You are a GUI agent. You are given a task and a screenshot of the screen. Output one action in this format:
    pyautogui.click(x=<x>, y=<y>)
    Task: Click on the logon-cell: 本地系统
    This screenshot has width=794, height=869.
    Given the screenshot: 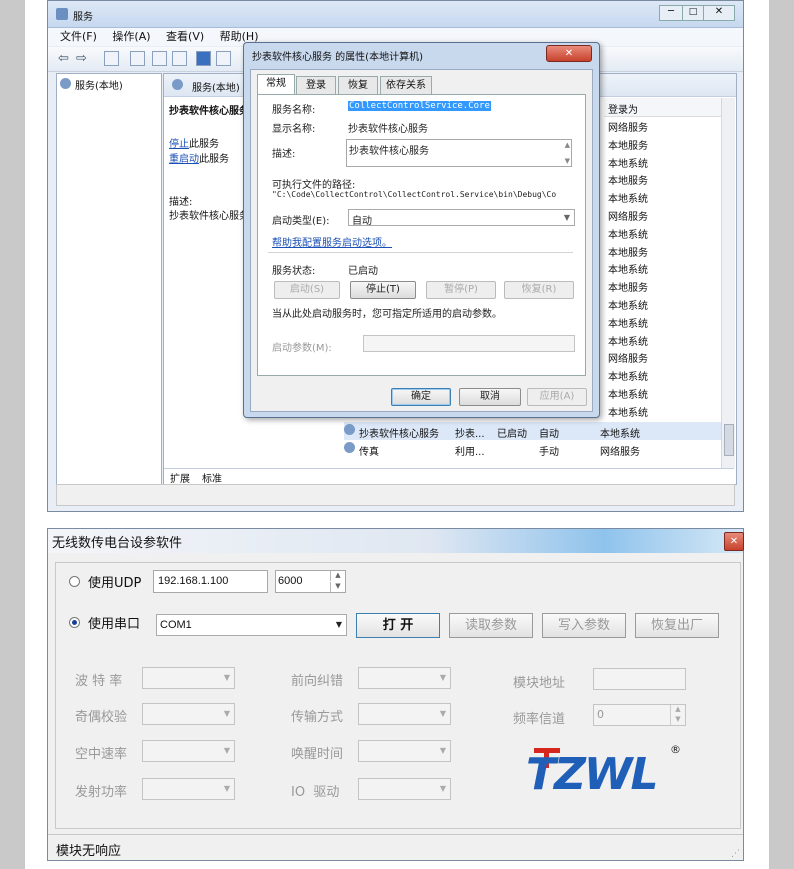 What is the action you would take?
    pyautogui.click(x=628, y=342)
    